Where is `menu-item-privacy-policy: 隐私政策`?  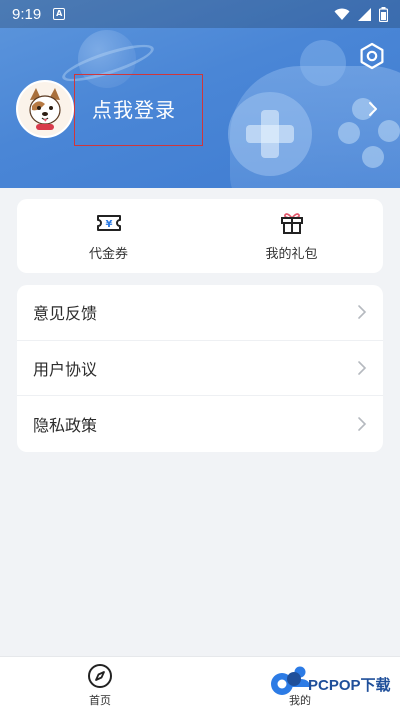
menu-item-privacy-policy: 隐私政策 is located at coordinates (200, 424).